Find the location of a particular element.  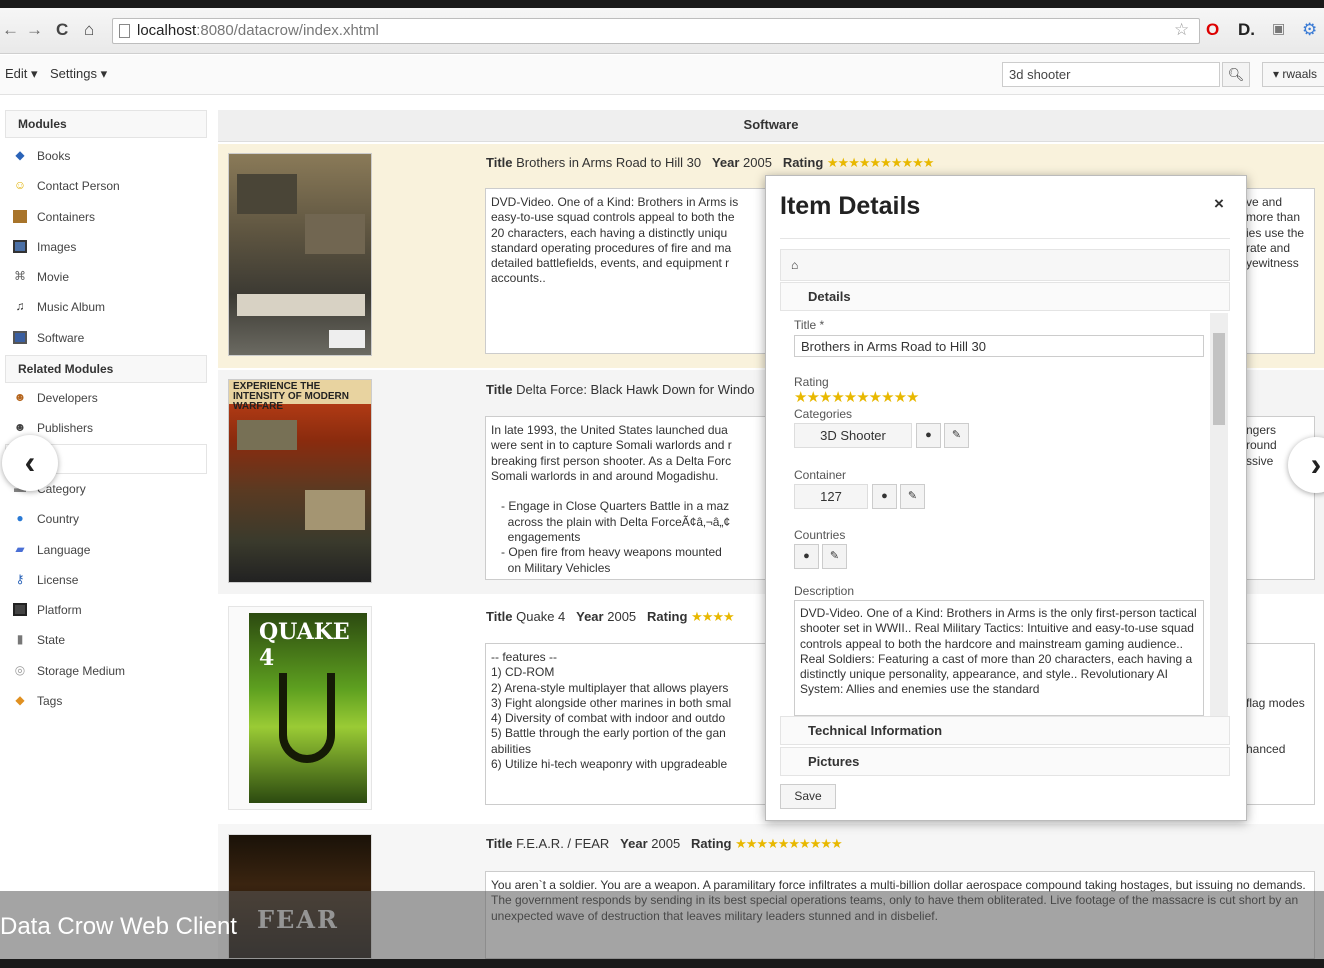

sidebar-item-movie: ⌘ Movie is located at coordinates (106, 277).